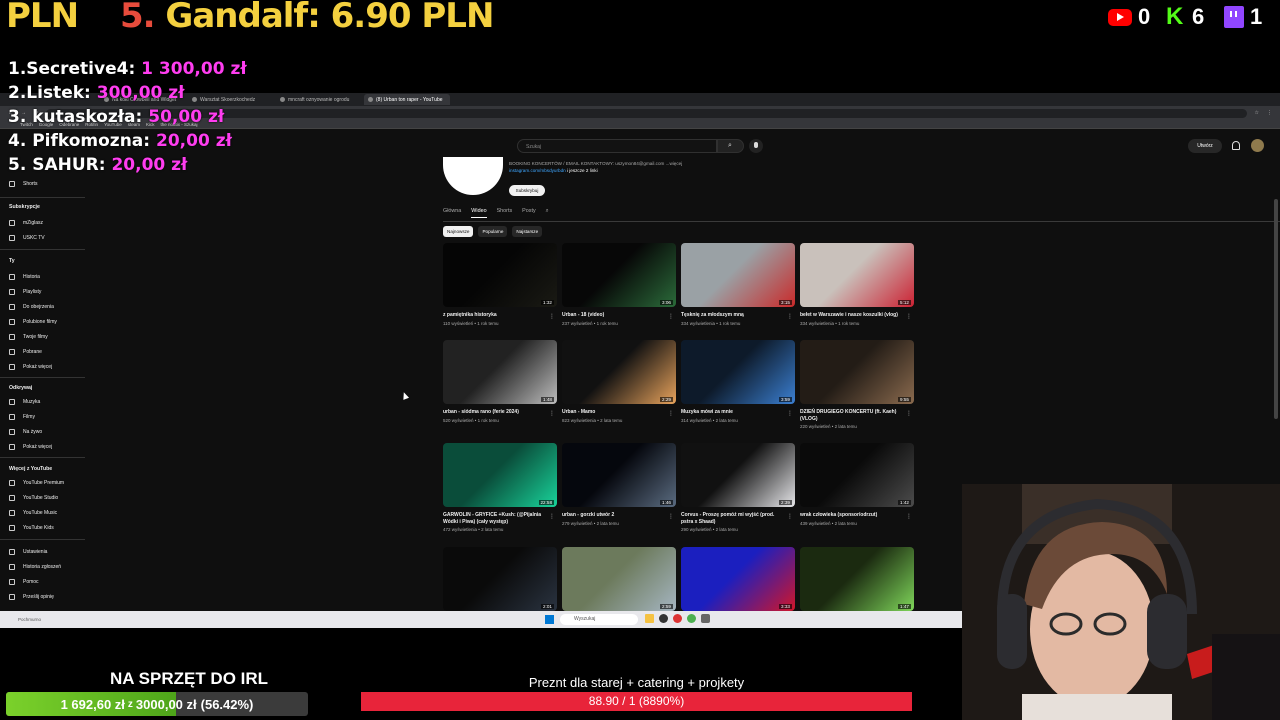 This screenshot has width=1280, height=720. I want to click on video-card: 3:33, so click(738, 579).